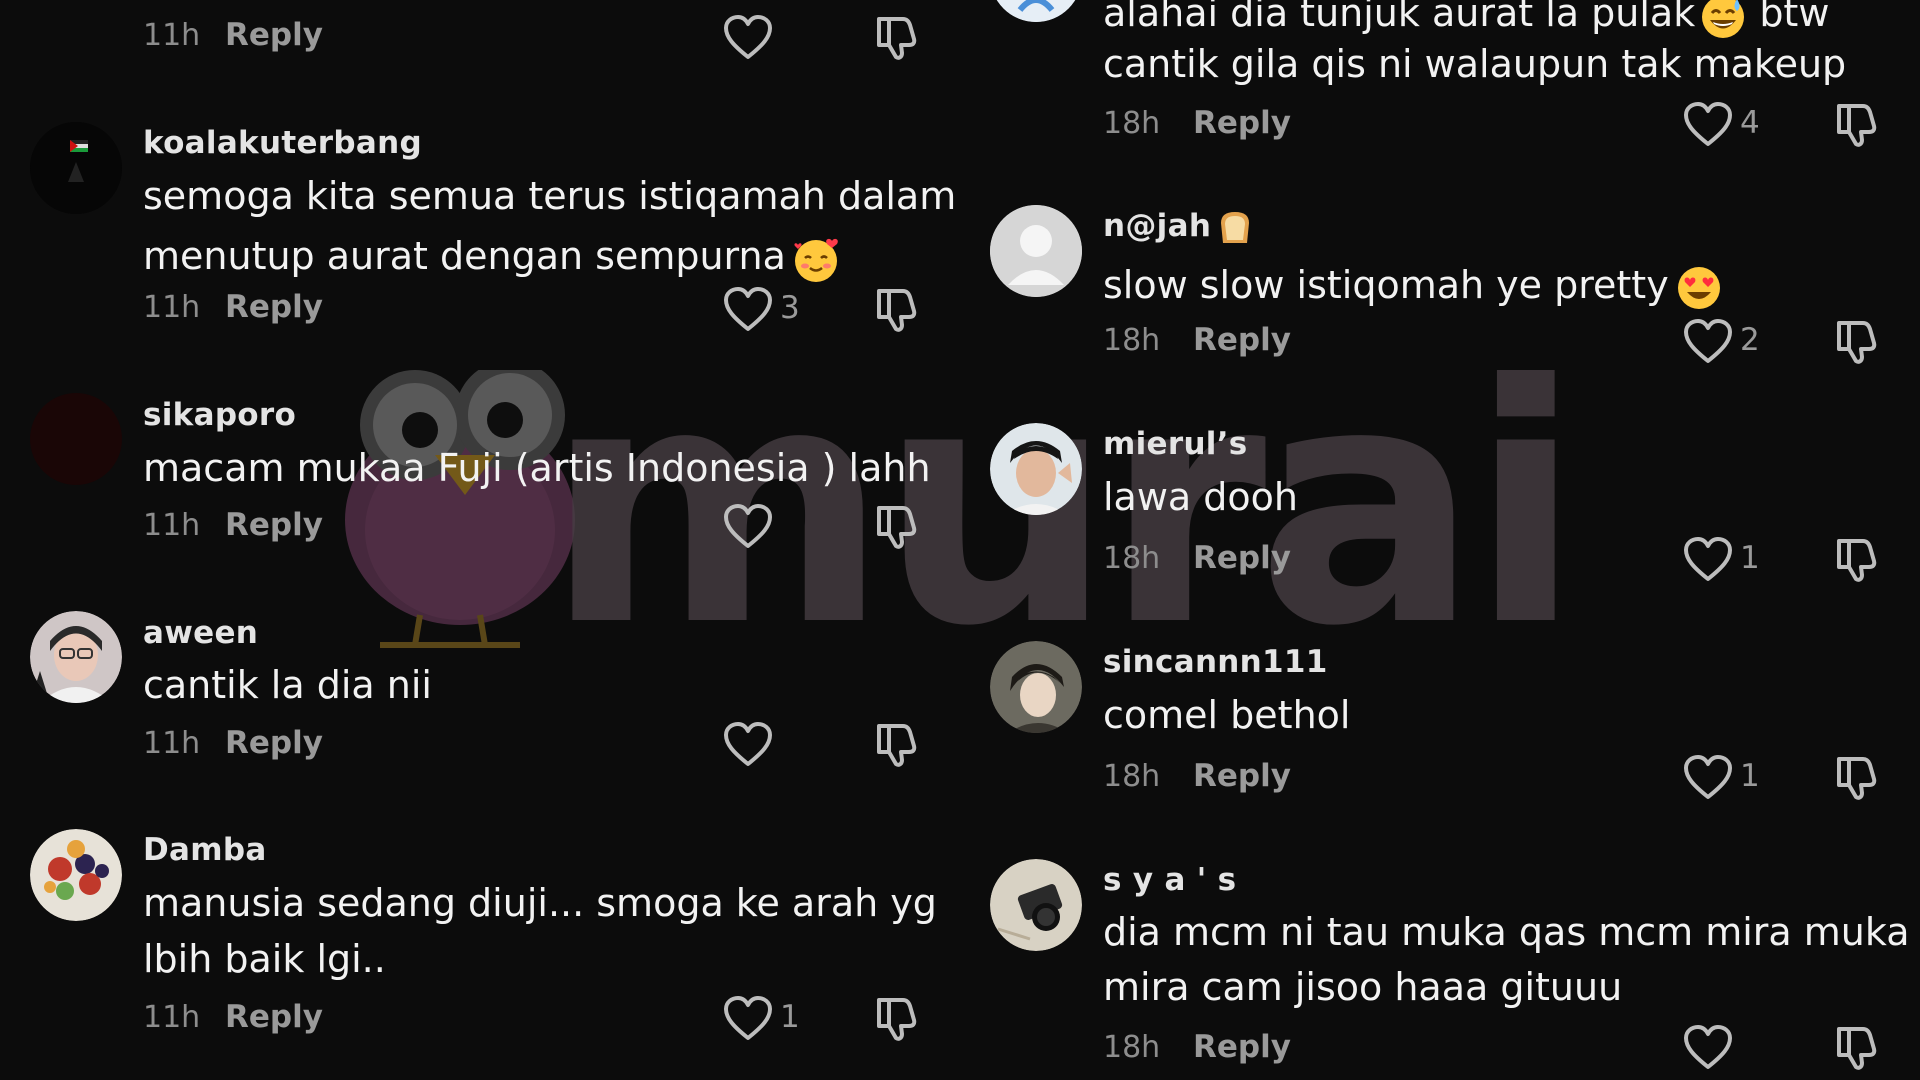  Describe the element at coordinates (1363, 987) in the screenshot. I see `comment-text-line: mira cam jisoo haaa gituuu` at that location.